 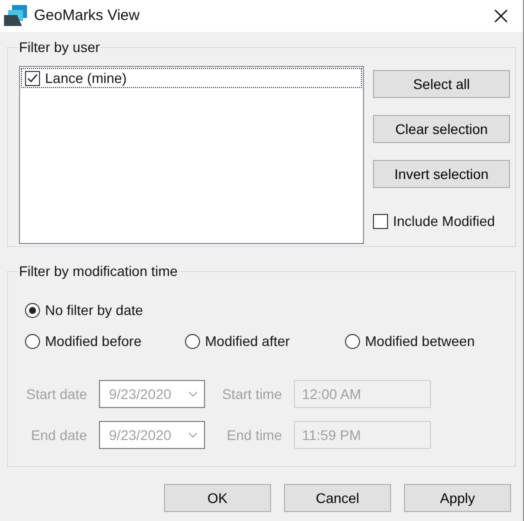 I want to click on radio-label: No filter by date, so click(x=94, y=310).